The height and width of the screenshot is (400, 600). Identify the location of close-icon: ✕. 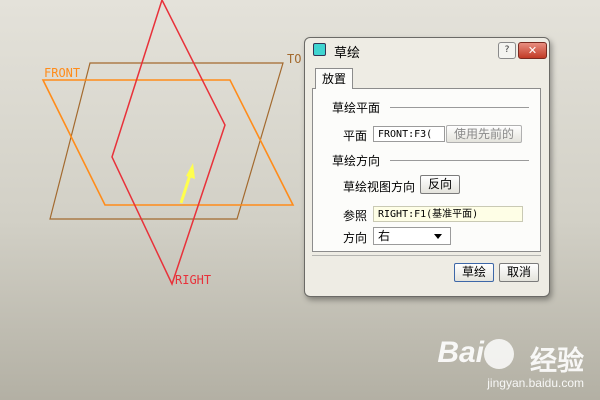
(532, 50).